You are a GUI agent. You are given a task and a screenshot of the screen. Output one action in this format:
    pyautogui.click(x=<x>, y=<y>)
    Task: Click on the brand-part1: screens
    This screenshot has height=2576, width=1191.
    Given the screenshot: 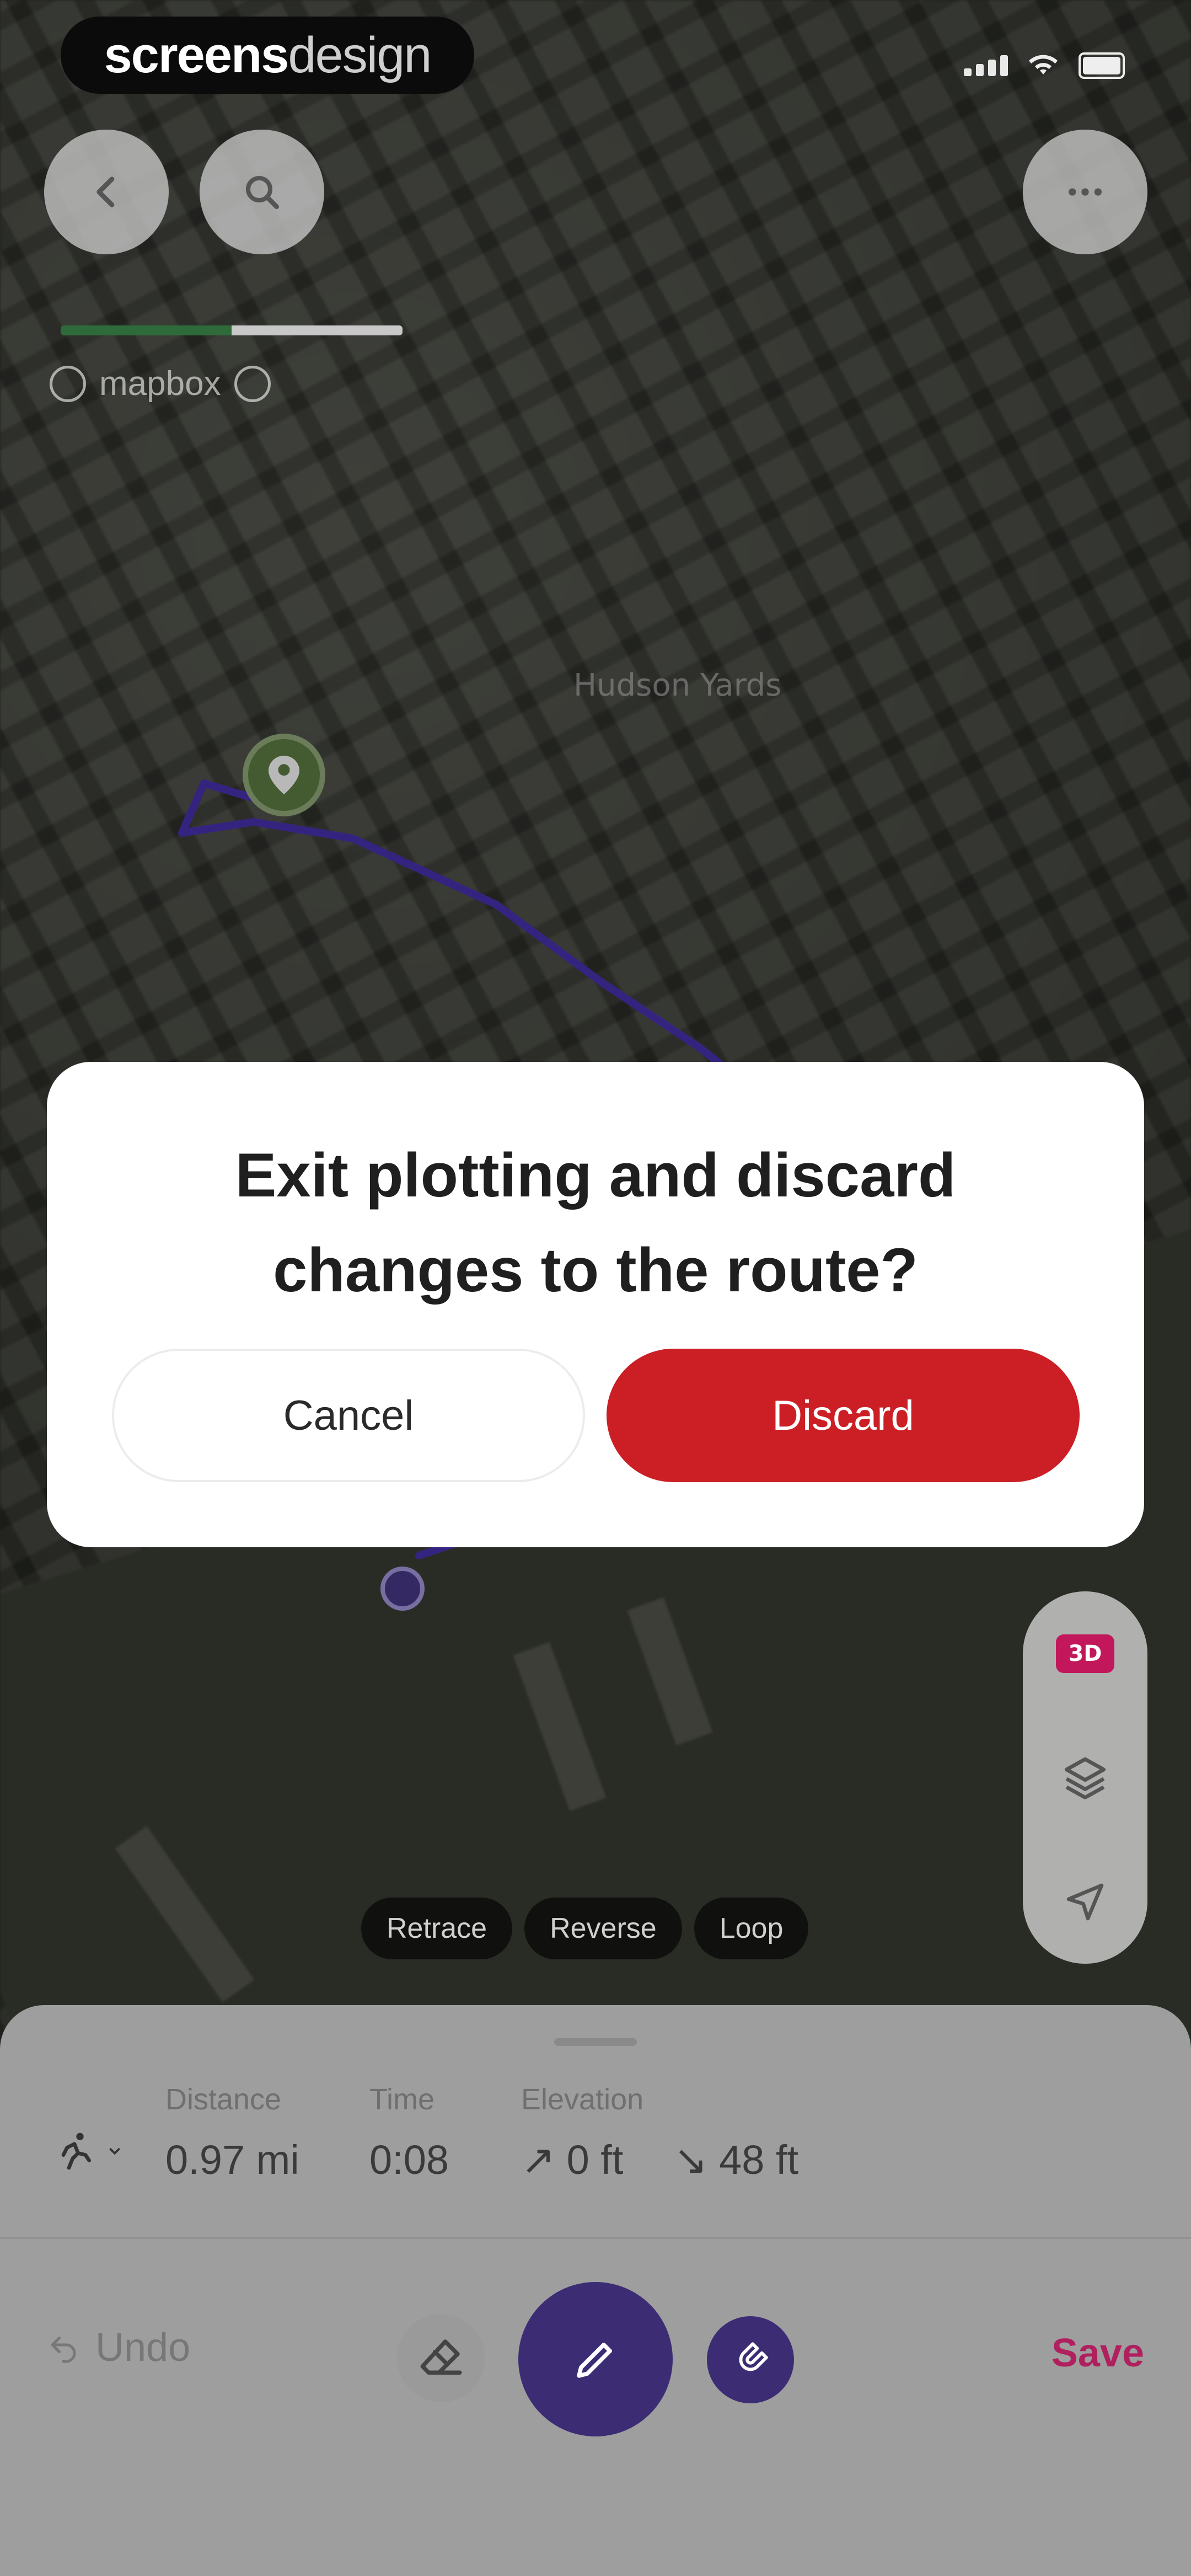 What is the action you would take?
    pyautogui.click(x=196, y=54)
    